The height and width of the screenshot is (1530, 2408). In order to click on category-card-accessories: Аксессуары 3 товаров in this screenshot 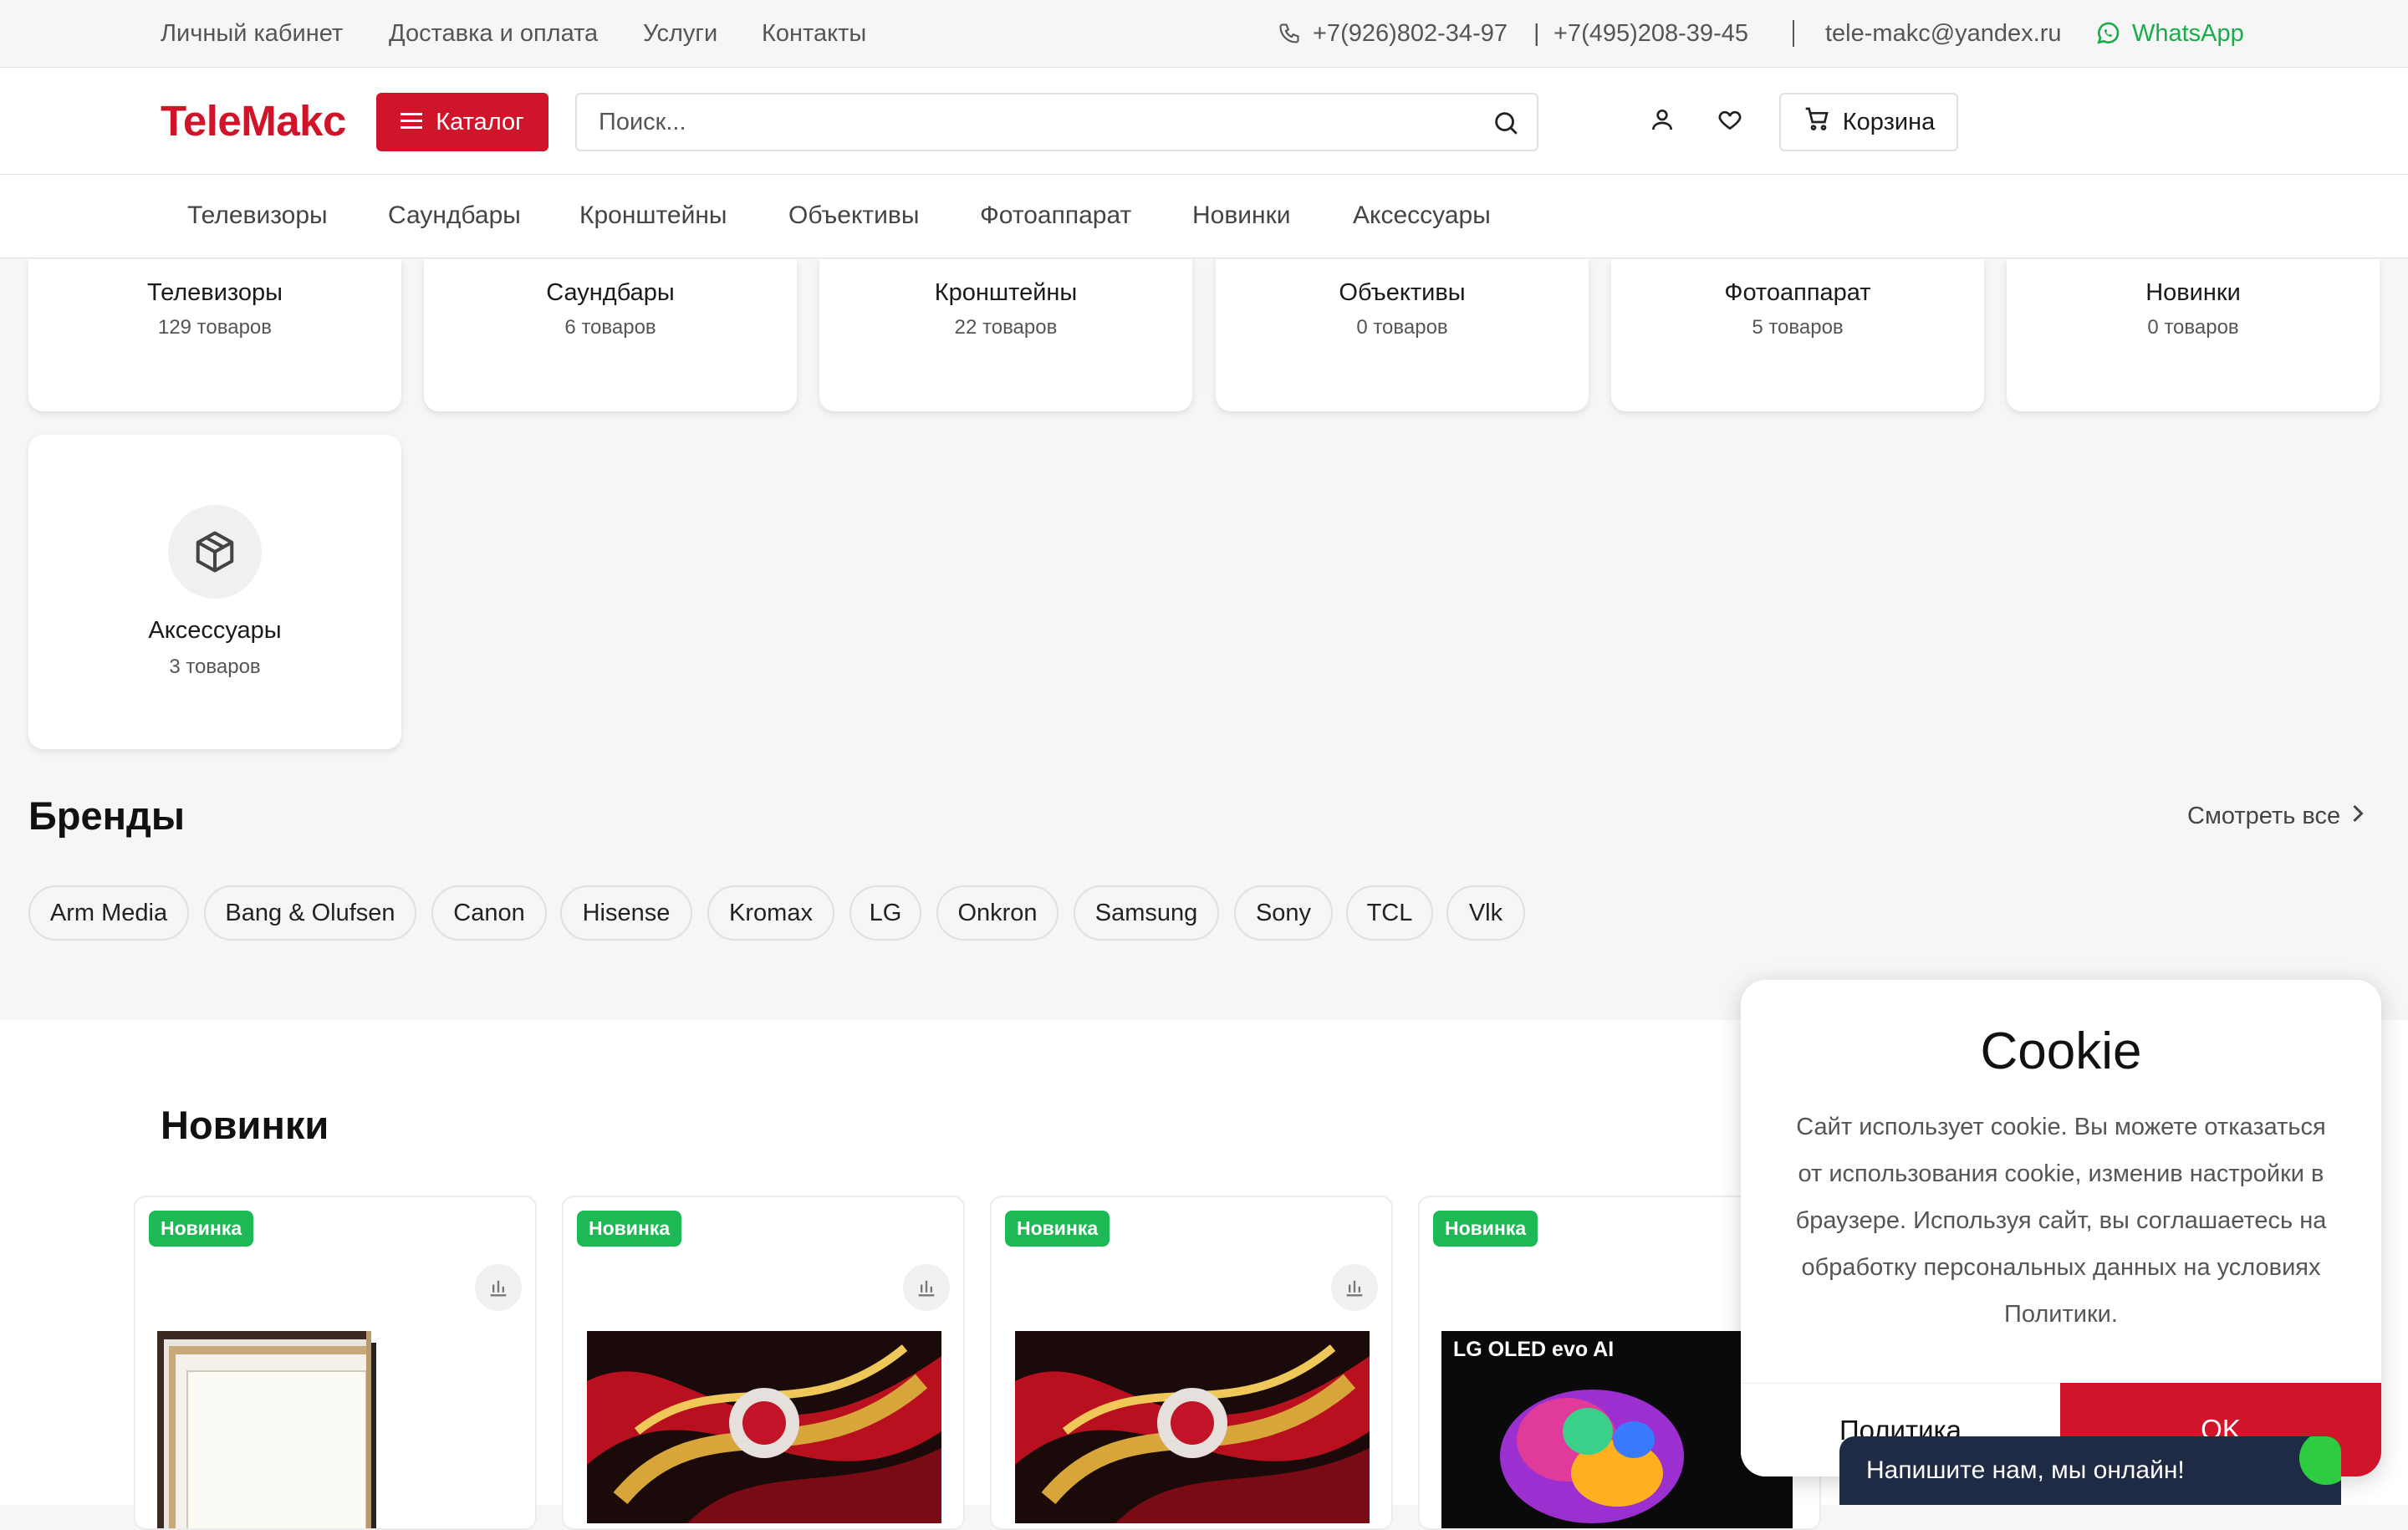, I will do `click(214, 592)`.